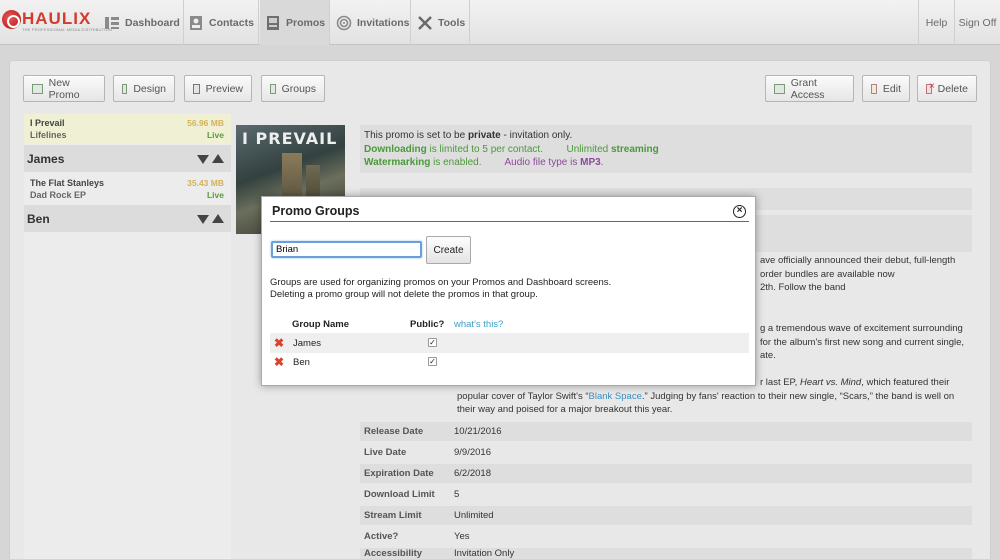 This screenshot has height=559, width=1000. I want to click on group-name-input, so click(346, 249).